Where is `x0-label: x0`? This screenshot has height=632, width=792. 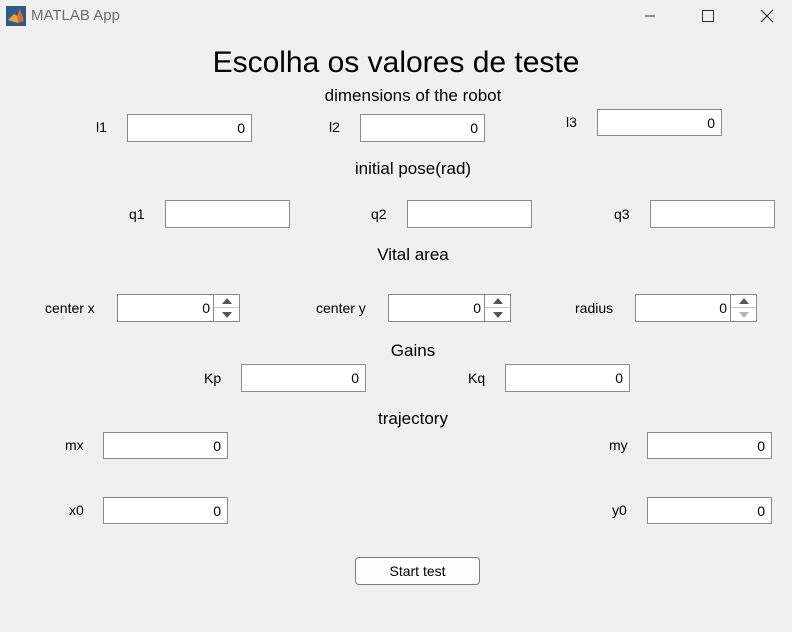 x0-label: x0 is located at coordinates (76, 510).